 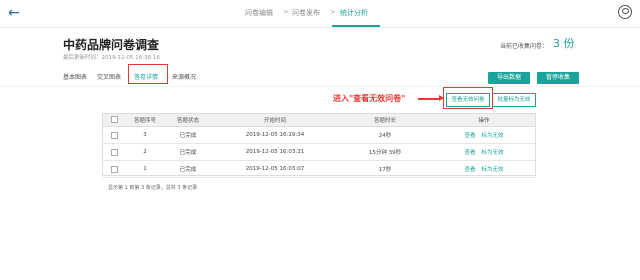 What do you see at coordinates (275, 135) in the screenshot?
I see `cell-start: 2019-12-05 16:19:34` at bounding box center [275, 135].